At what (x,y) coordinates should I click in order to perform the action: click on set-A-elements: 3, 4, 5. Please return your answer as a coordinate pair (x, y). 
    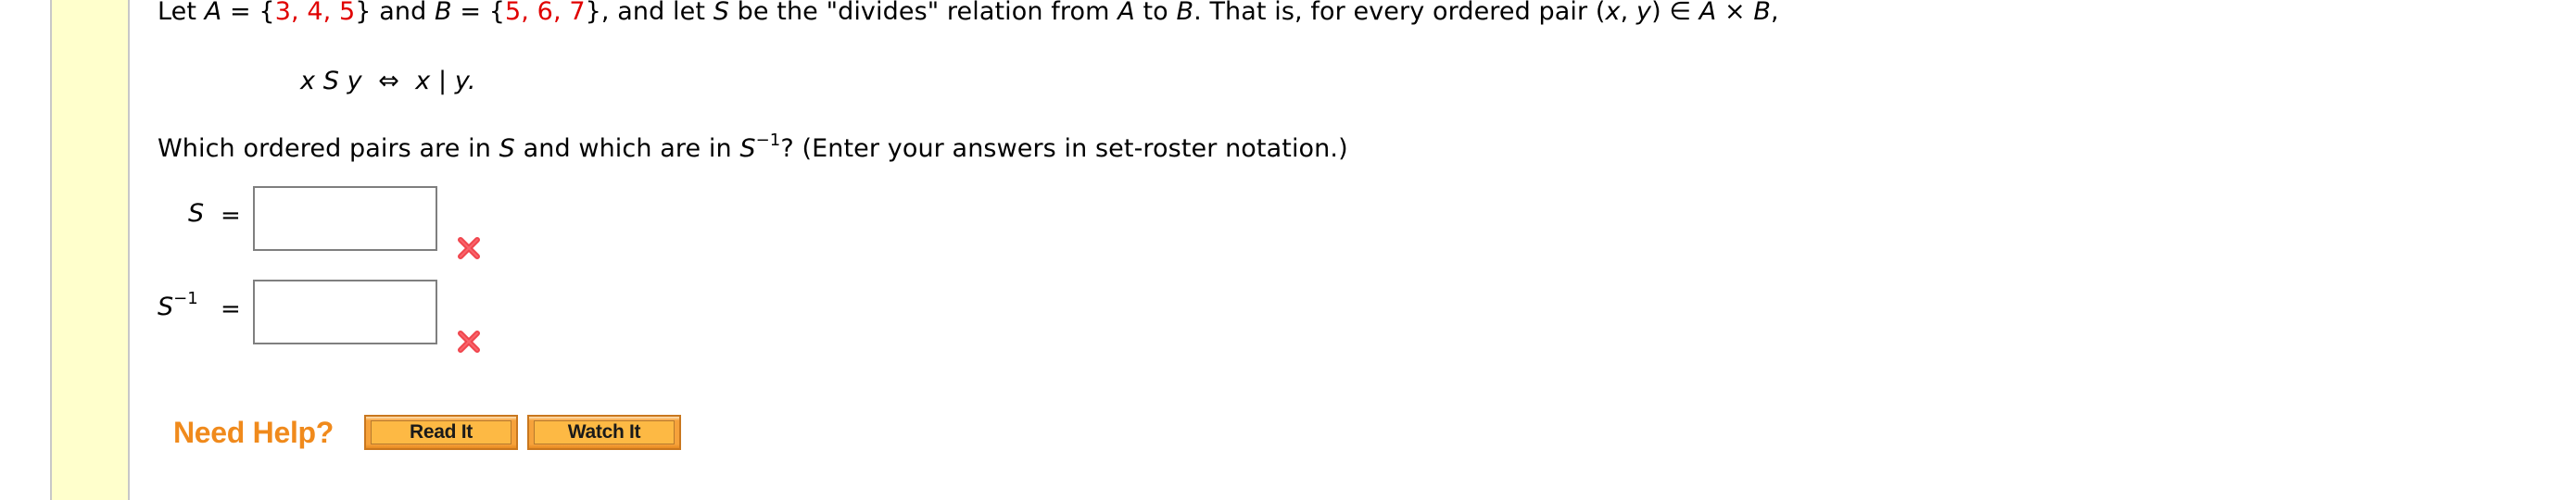
    Looking at the image, I should click on (315, 13).